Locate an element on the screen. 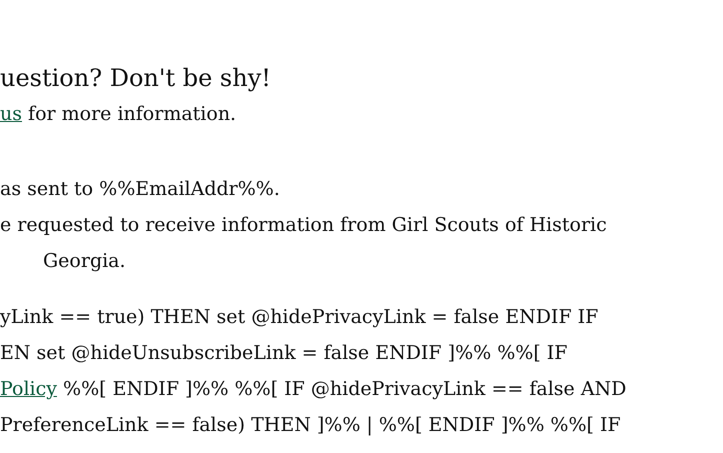  notice-text: e requested to receive information from Girl Scouts of Historic is located at coordinates (303, 225).